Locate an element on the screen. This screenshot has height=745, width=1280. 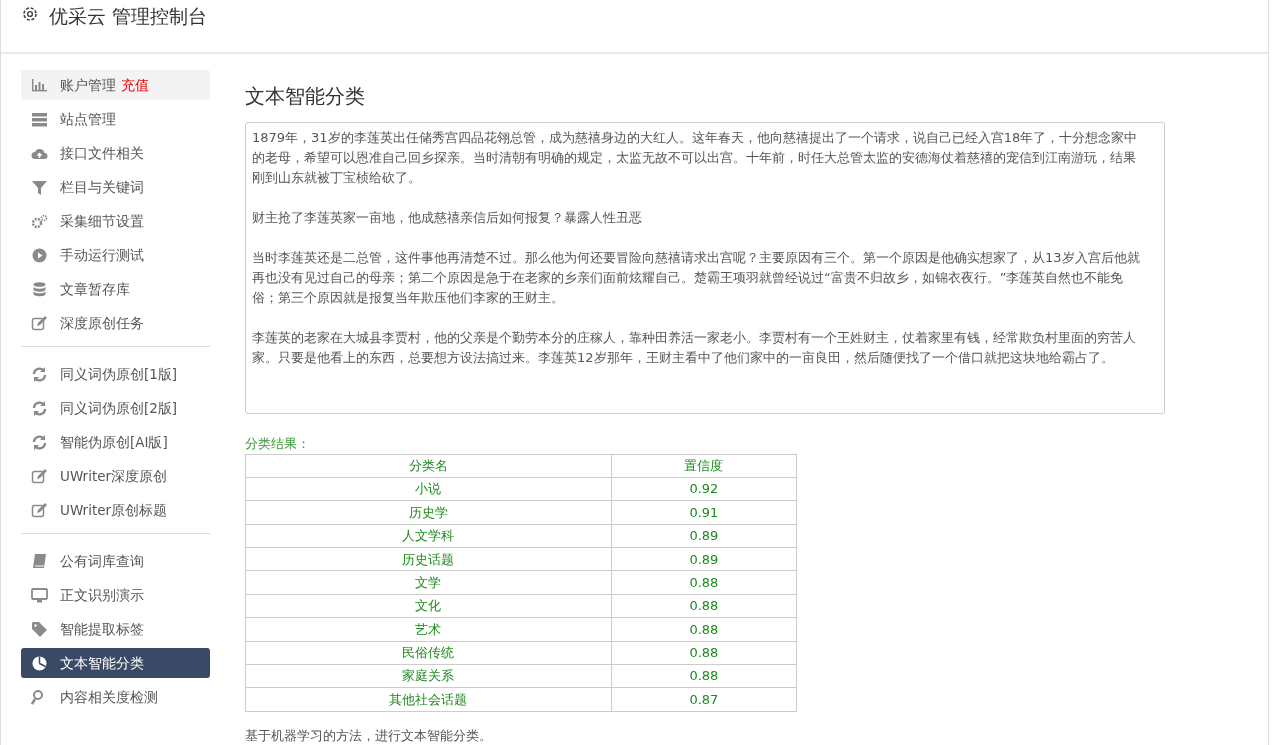
table-cell: 其他社会话题 is located at coordinates (428, 699).